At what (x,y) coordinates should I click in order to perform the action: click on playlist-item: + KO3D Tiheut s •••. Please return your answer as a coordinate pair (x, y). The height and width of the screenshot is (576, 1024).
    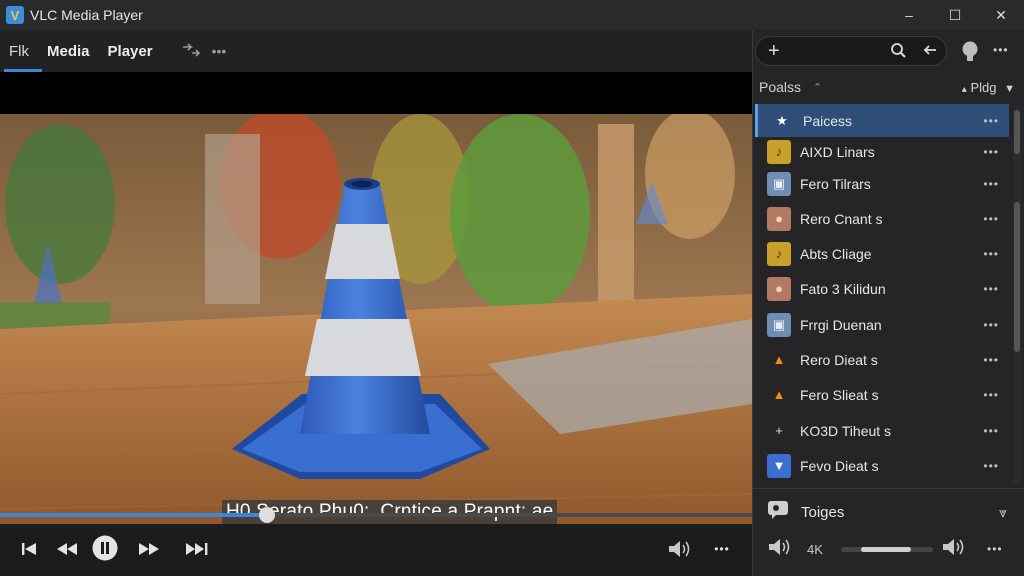
    Looking at the image, I should click on (882, 430).